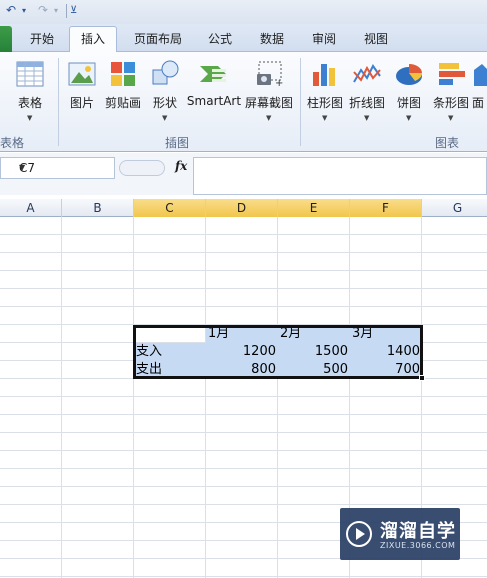 The width and height of the screenshot is (487, 578). I want to click on table-icon, so click(30, 74).